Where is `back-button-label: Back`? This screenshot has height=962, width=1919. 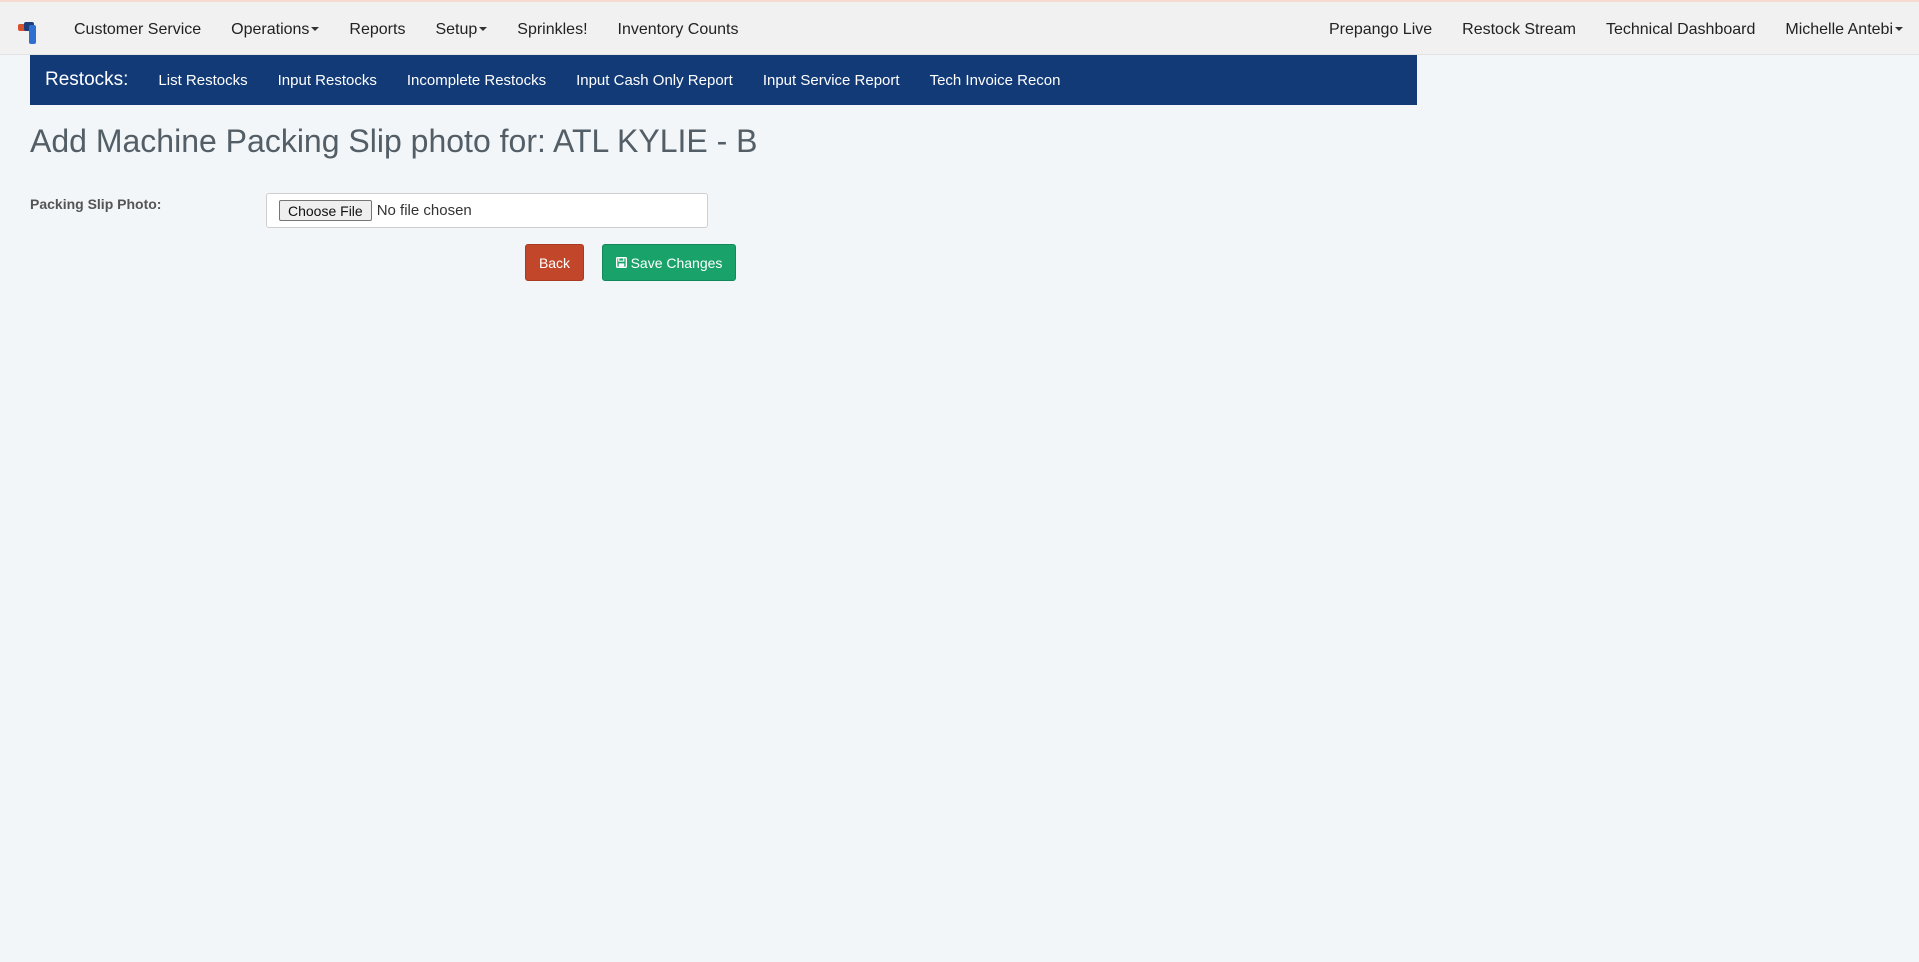 back-button-label: Back is located at coordinates (554, 262).